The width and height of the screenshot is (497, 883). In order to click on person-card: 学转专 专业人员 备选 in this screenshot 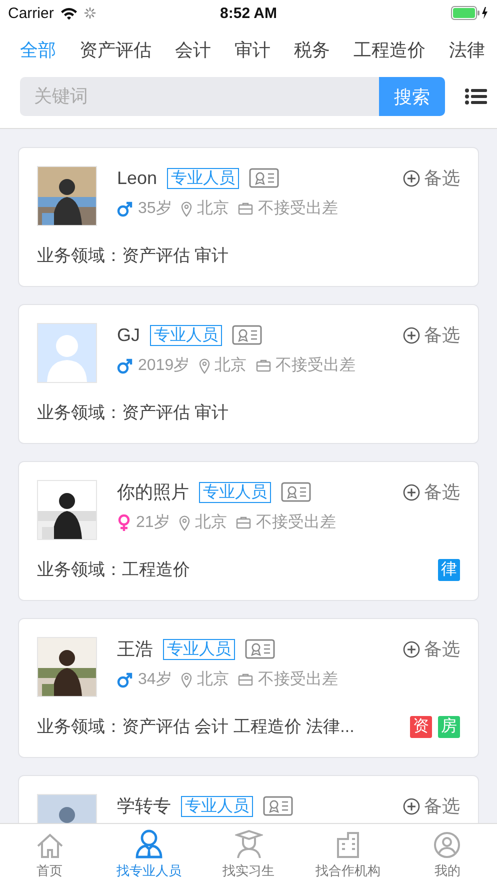, I will do `click(248, 799)`.